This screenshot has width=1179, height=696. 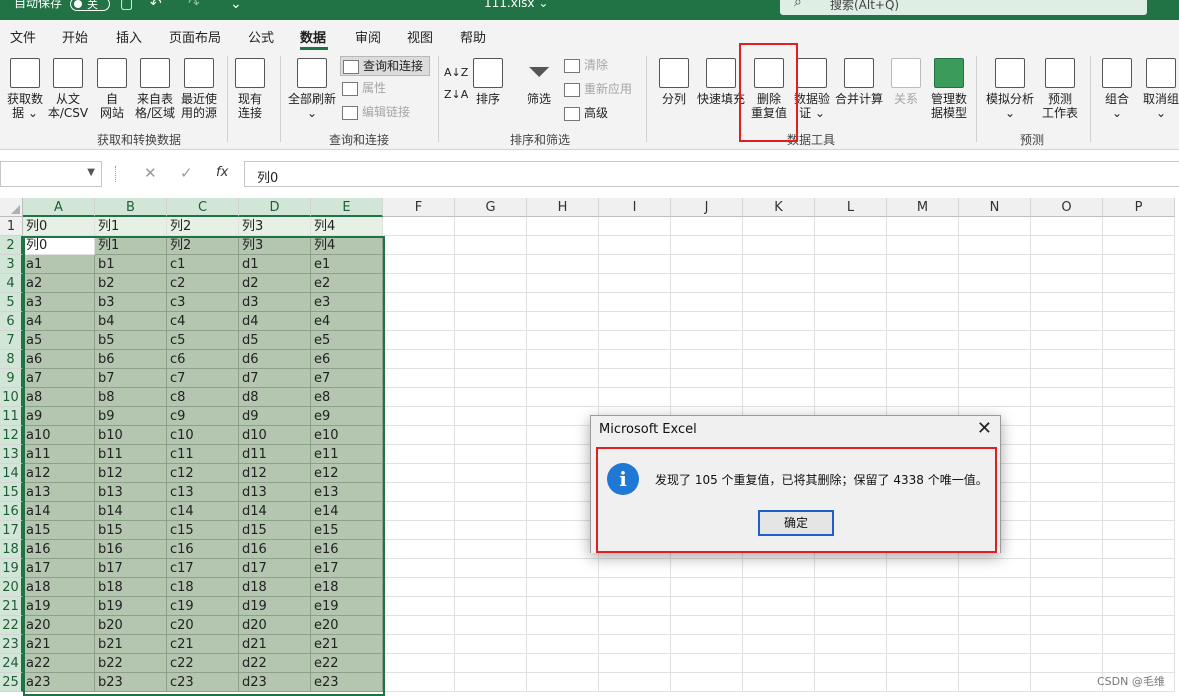 What do you see at coordinates (275, 283) in the screenshot?
I see `cell: d2` at bounding box center [275, 283].